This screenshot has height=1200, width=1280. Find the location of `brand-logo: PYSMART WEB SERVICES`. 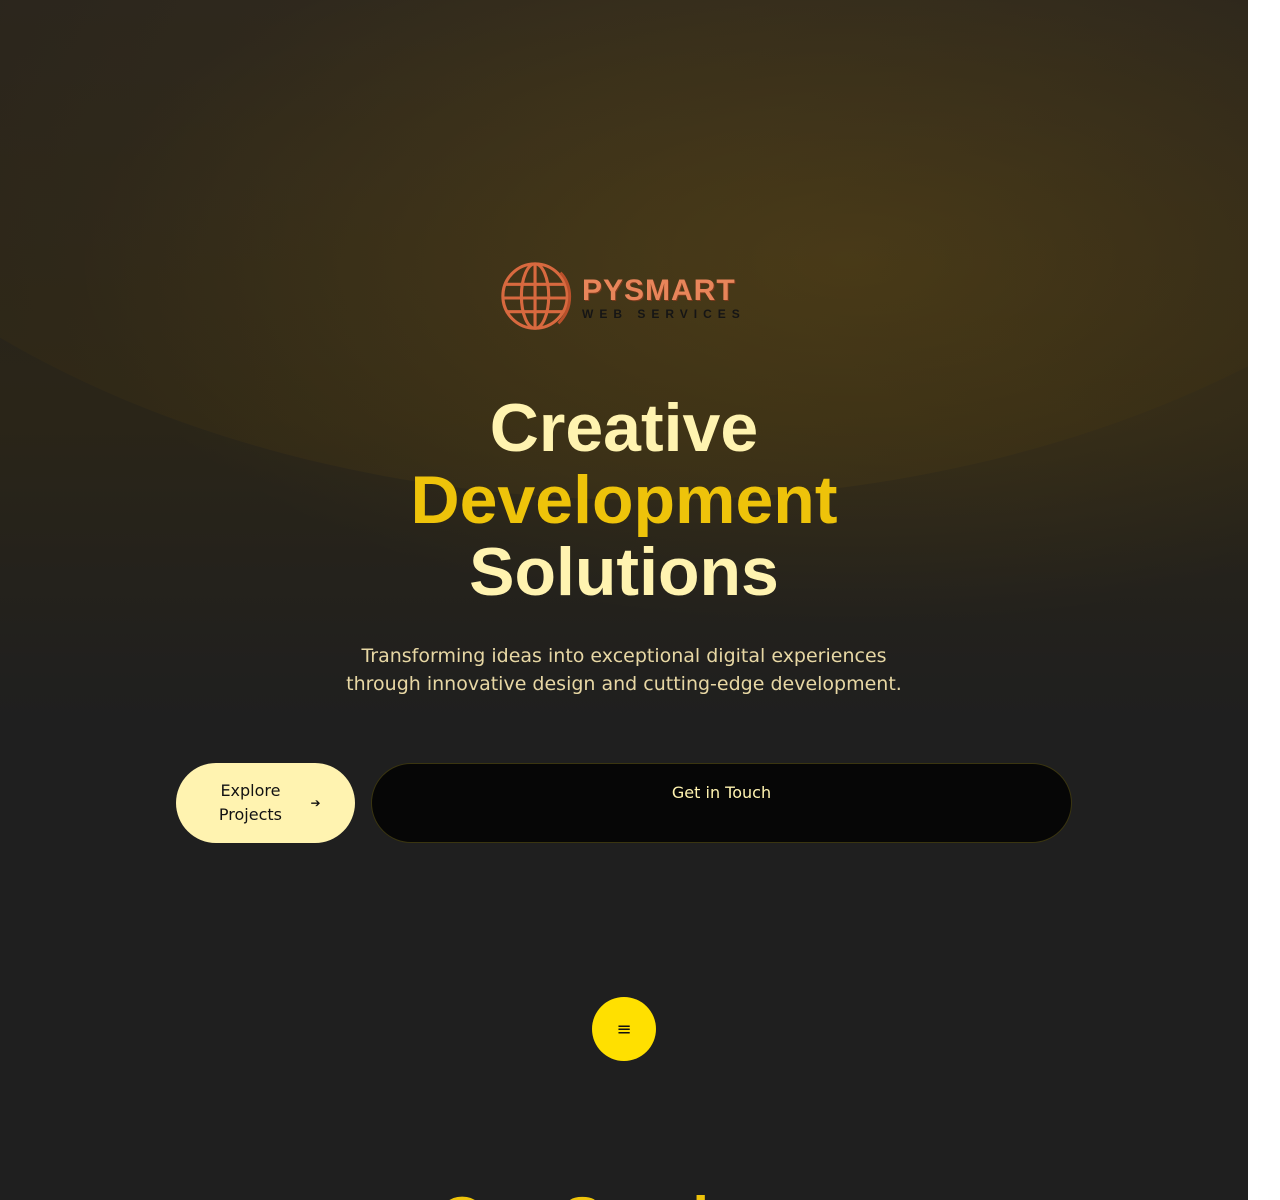

brand-logo: PYSMART WEB SERVICES is located at coordinates (624, 298).